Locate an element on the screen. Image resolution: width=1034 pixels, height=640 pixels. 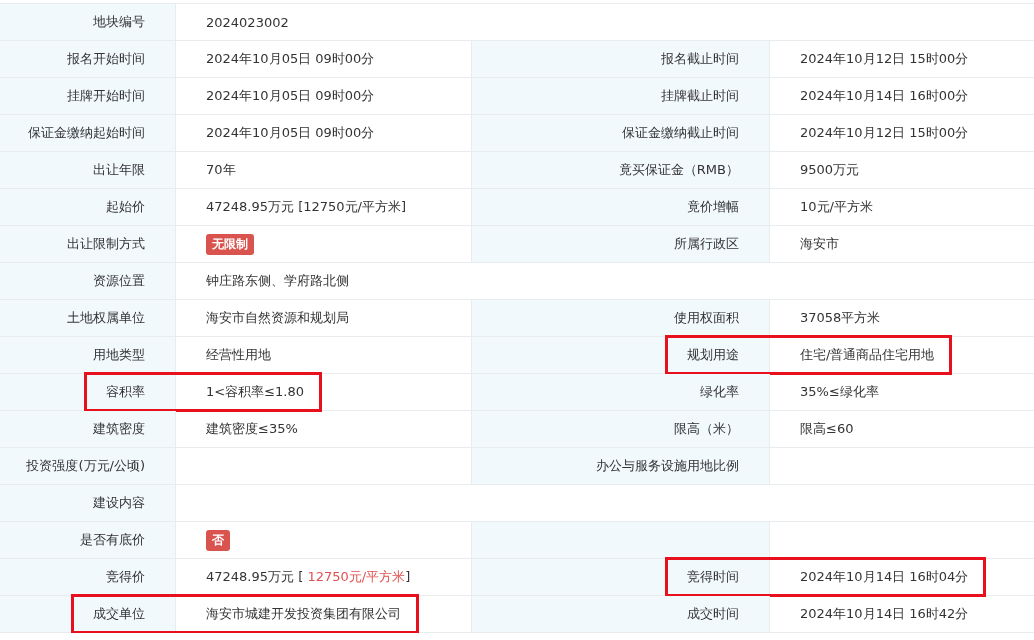
field-label: 办公与服务设施用地比例 is located at coordinates (667, 466).